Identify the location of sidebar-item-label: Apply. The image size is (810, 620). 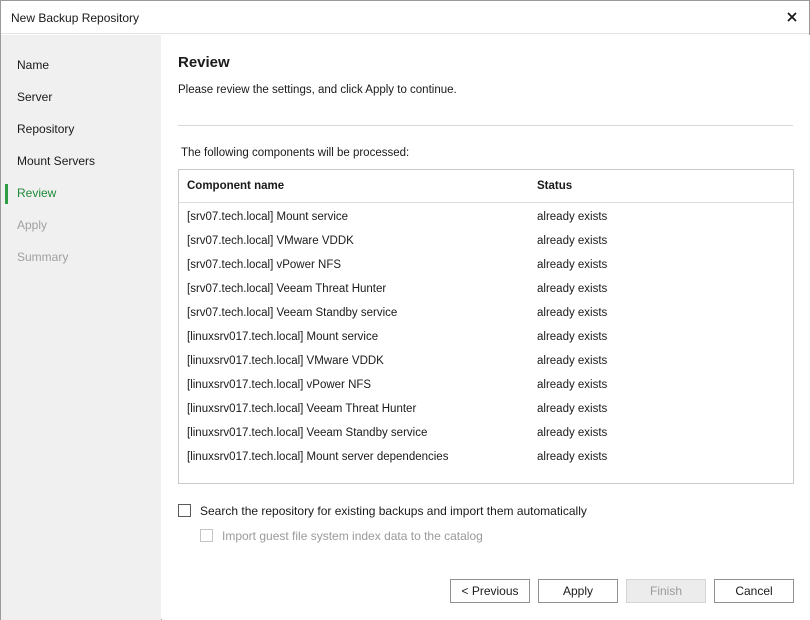
(32, 225).